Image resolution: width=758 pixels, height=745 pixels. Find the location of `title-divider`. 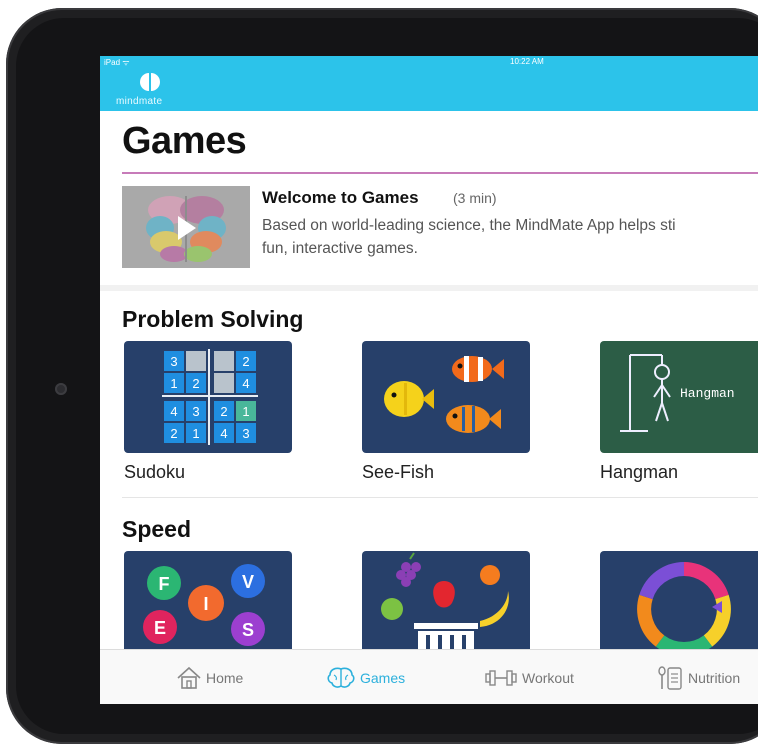

title-divider is located at coordinates (440, 173).